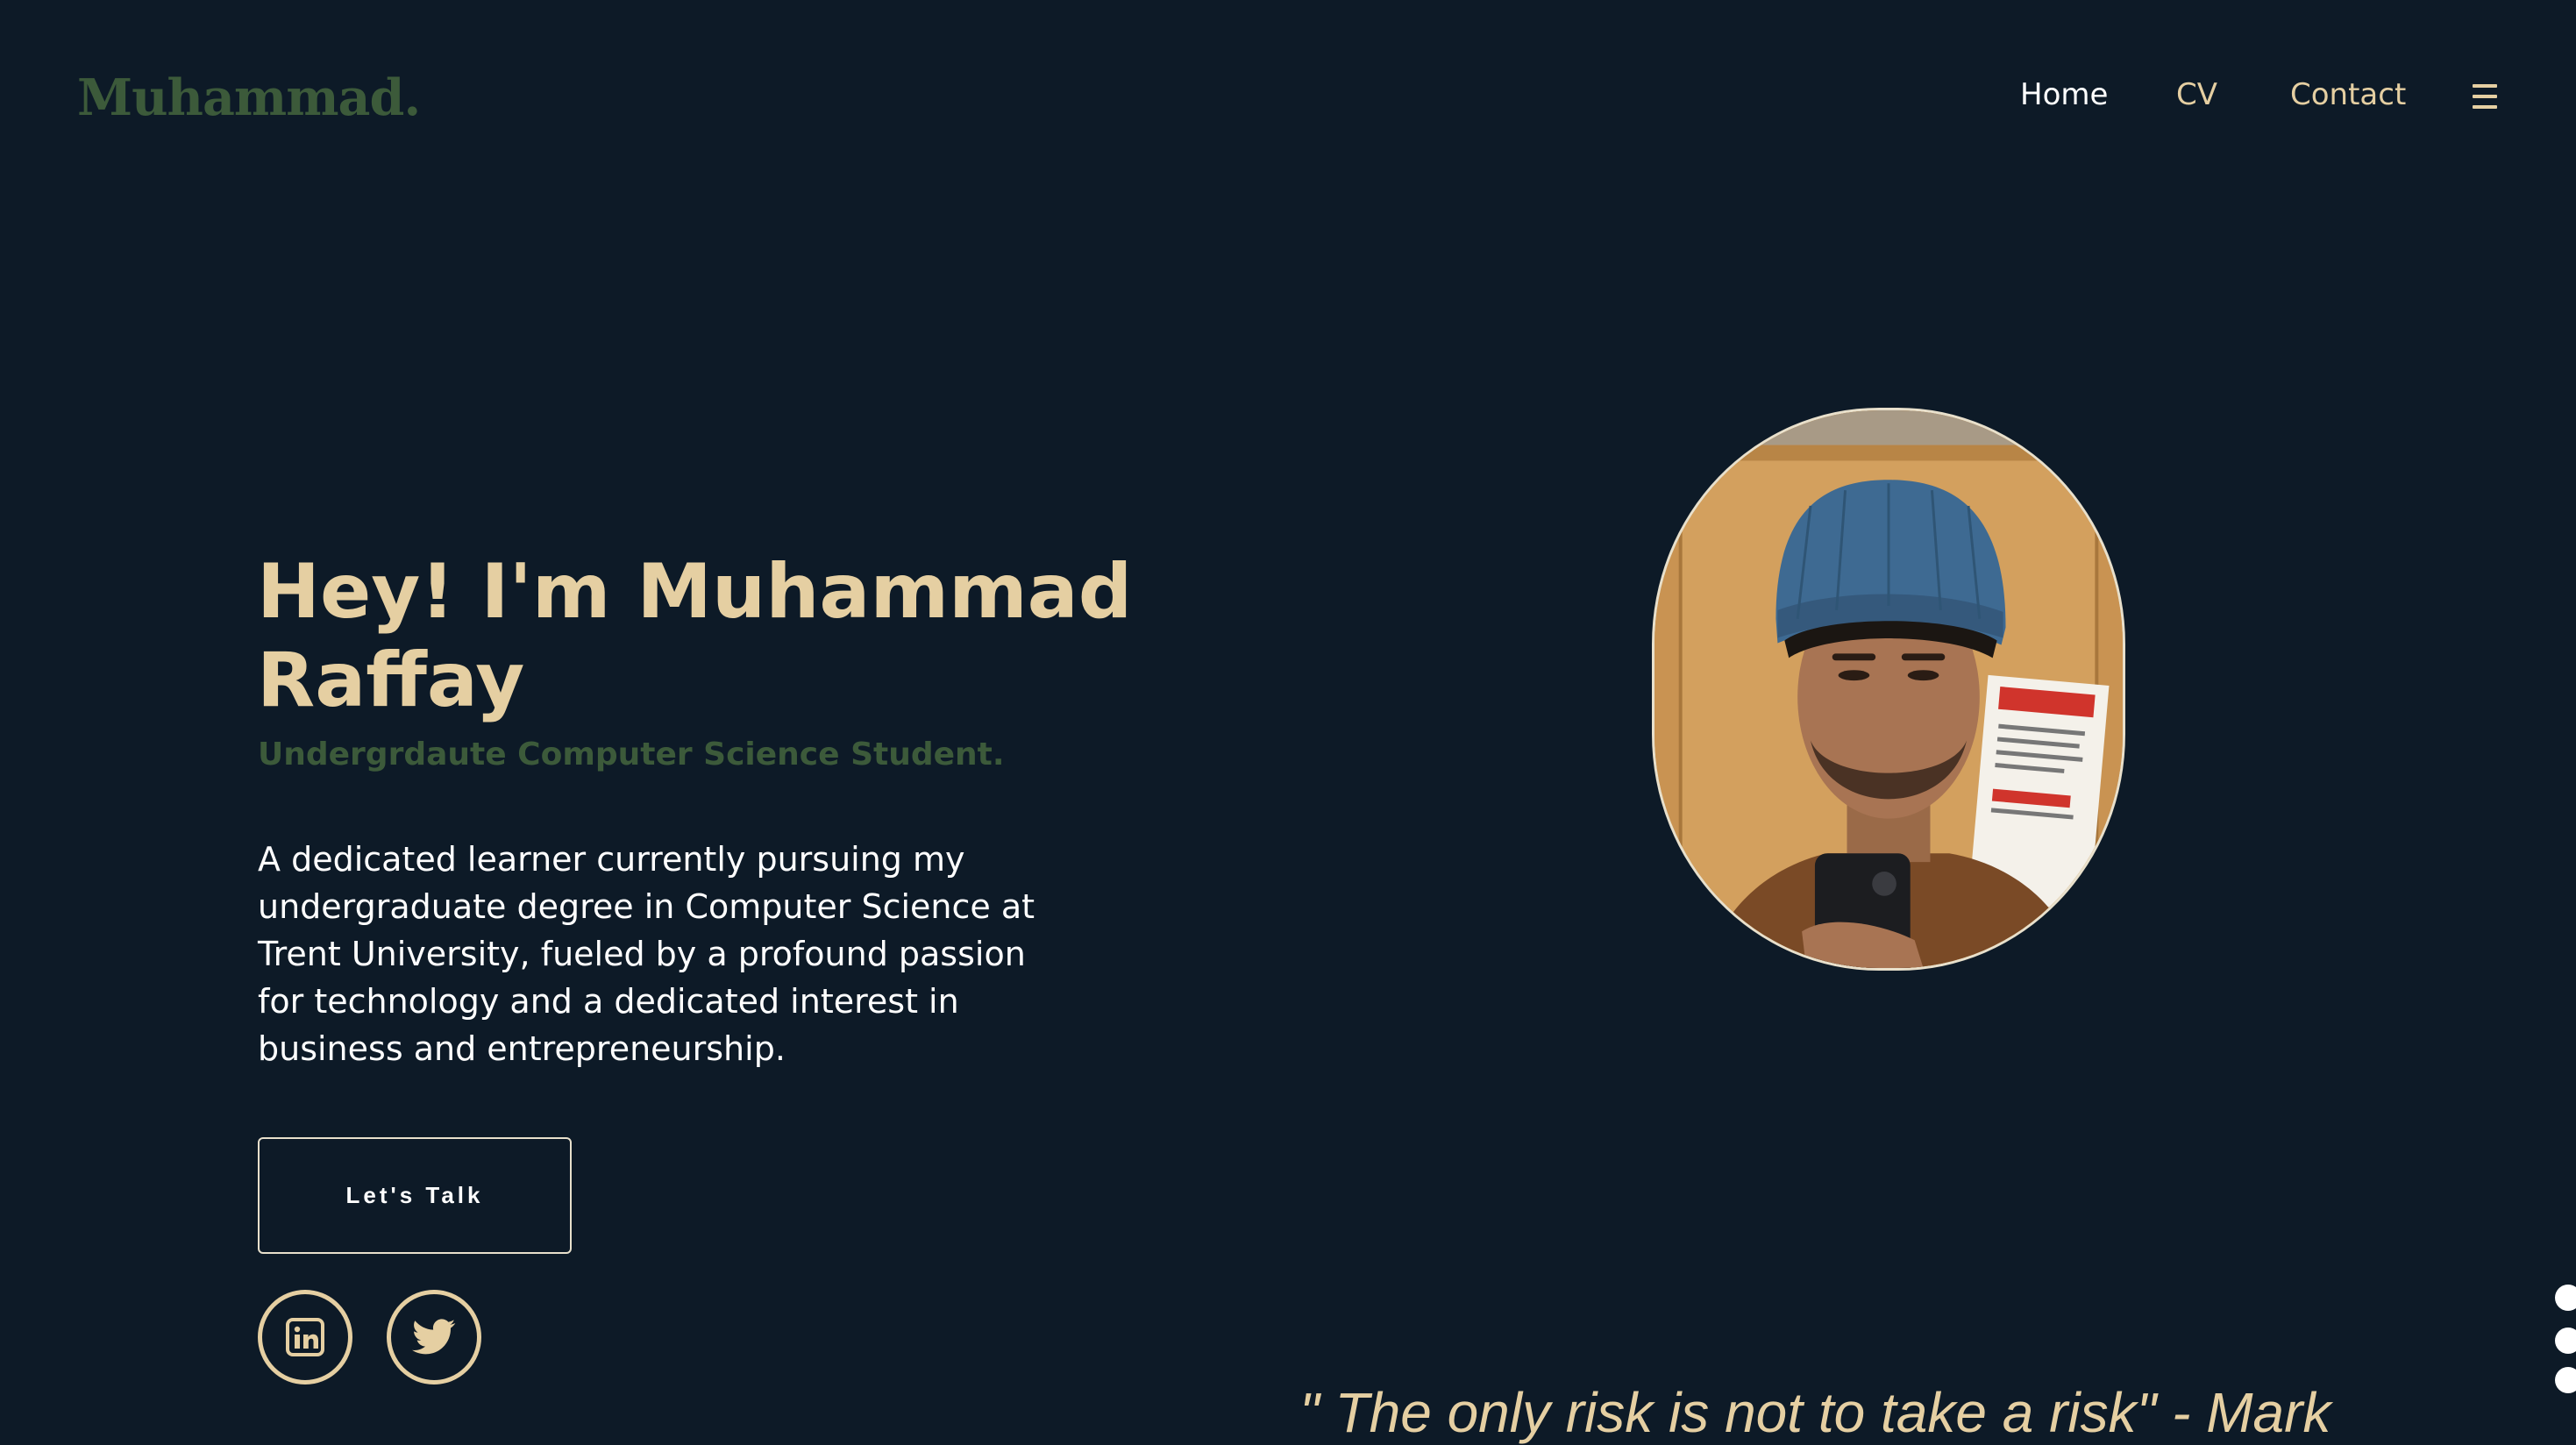  I want to click on linkedin-link, so click(305, 1337).